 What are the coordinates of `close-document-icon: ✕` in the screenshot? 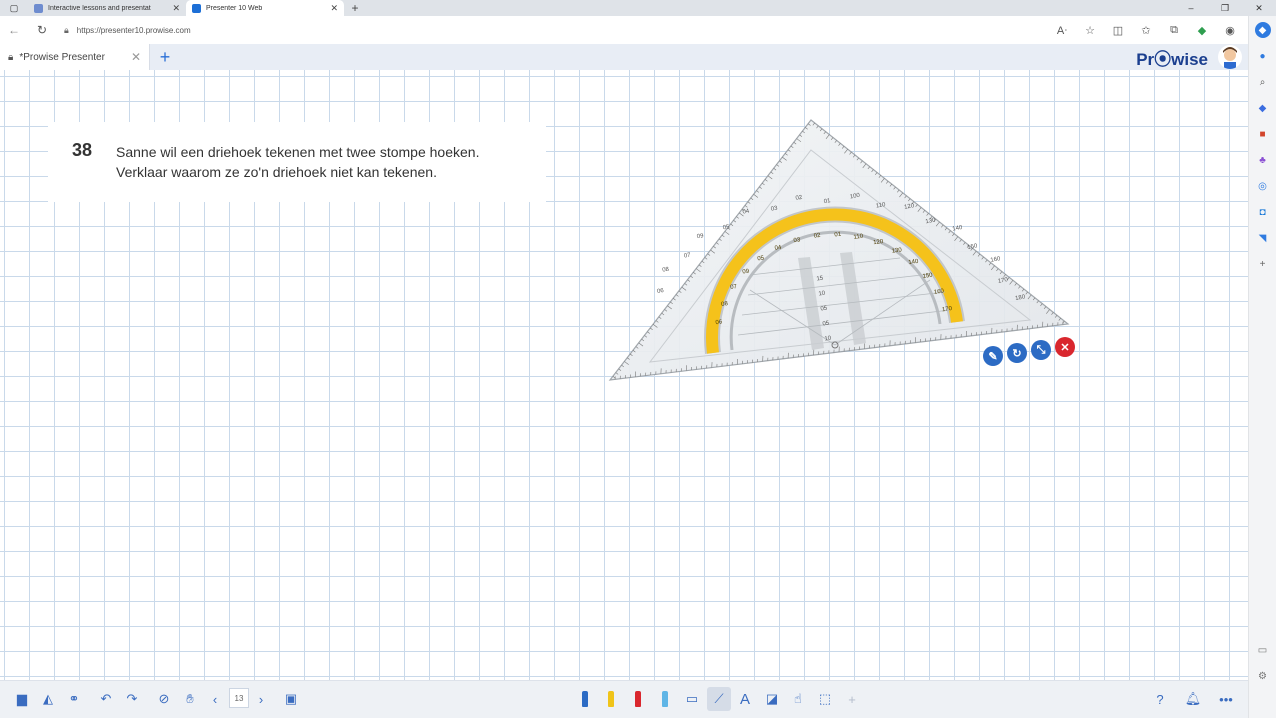 It's located at (136, 57).